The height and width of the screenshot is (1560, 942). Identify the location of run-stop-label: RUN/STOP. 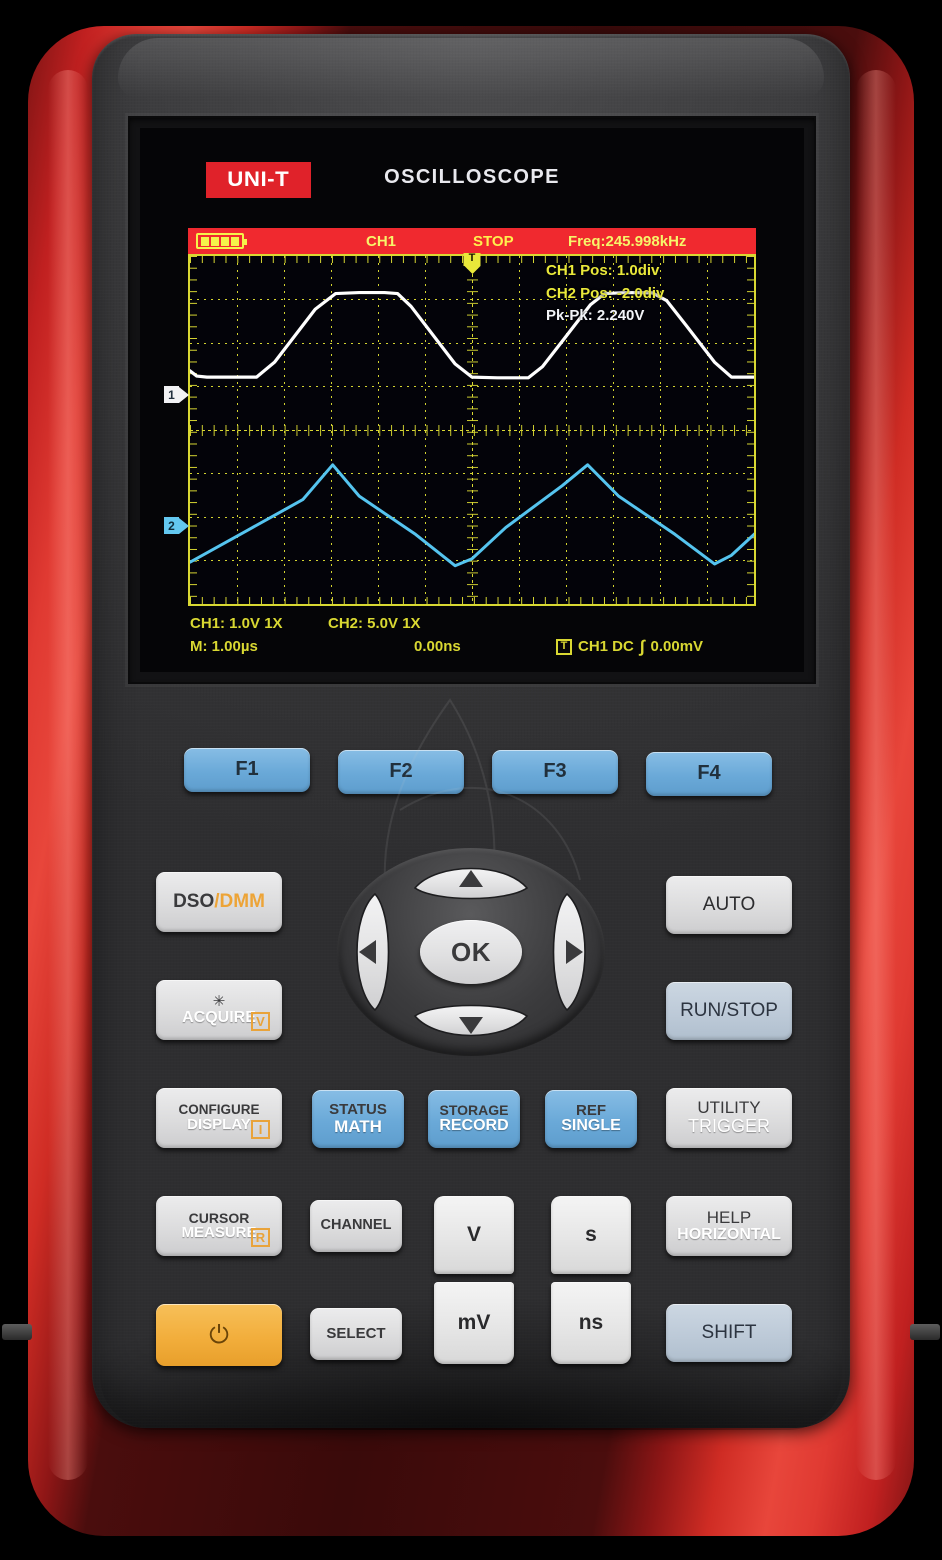
(729, 1010).